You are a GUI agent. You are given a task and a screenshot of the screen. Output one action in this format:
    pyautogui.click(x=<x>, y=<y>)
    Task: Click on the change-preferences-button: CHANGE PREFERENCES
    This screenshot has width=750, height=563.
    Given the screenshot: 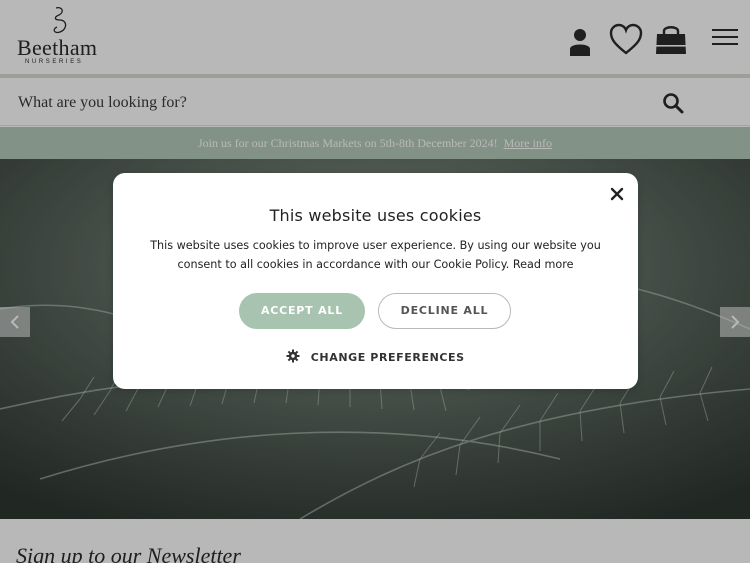 What is the action you would take?
    pyautogui.click(x=375, y=356)
    